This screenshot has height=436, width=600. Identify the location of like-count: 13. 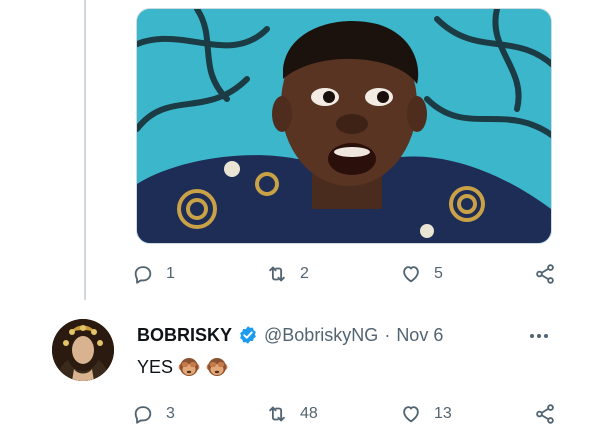
(443, 413).